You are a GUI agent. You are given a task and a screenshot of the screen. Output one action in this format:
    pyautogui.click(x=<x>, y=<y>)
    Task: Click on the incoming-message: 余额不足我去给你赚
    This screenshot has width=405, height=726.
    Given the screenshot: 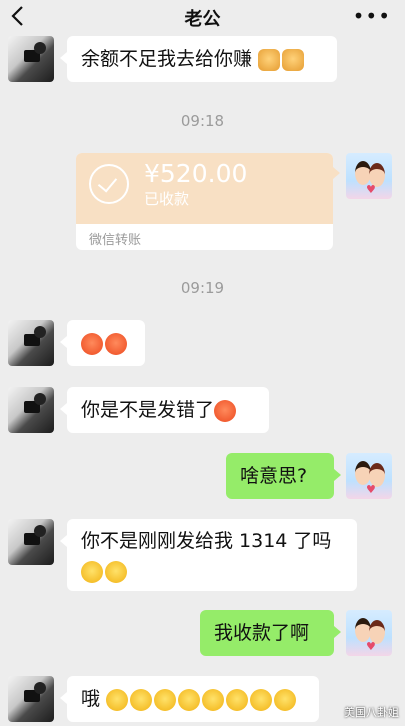 What is the action you would take?
    pyautogui.click(x=198, y=59)
    